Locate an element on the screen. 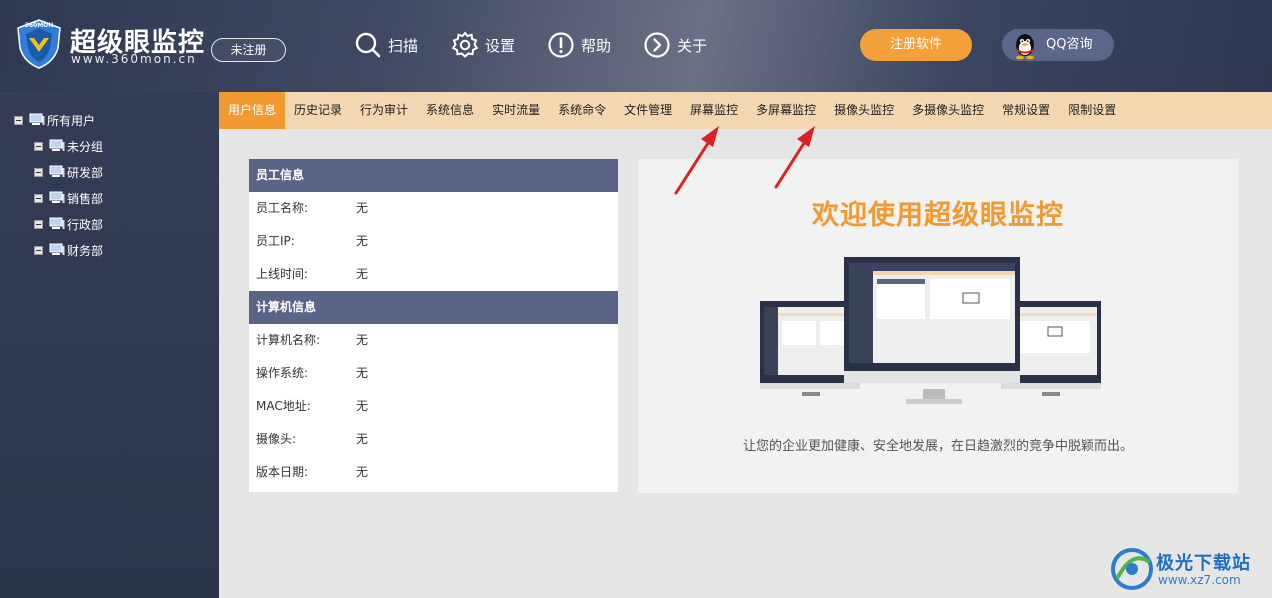 Image resolution: width=1272 pixels, height=598 pixels. info-row: 摄像头: 无 is located at coordinates (433, 439).